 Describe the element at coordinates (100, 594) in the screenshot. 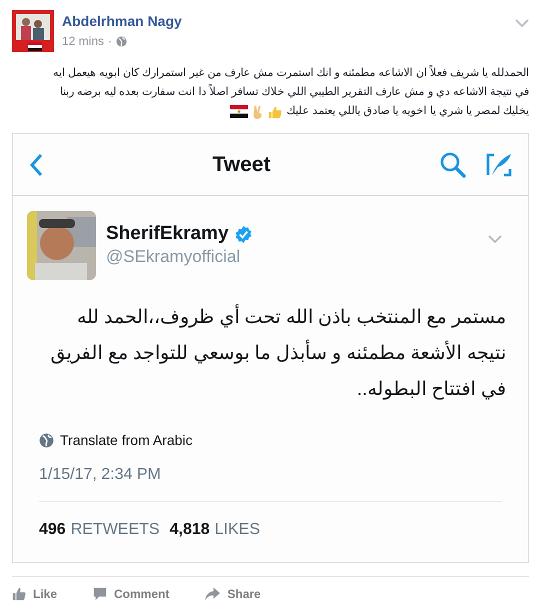

I see `comment-icon` at that location.